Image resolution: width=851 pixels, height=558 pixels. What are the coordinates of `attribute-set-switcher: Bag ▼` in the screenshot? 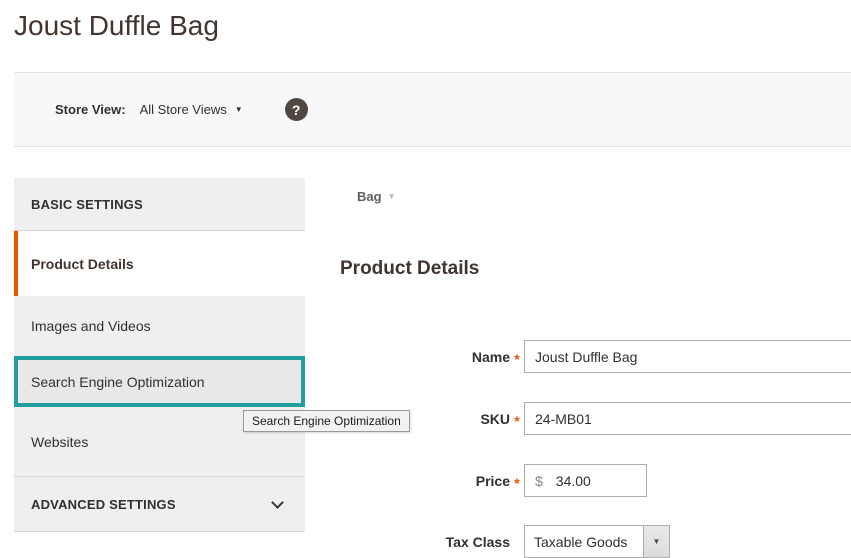 It's located at (376, 196).